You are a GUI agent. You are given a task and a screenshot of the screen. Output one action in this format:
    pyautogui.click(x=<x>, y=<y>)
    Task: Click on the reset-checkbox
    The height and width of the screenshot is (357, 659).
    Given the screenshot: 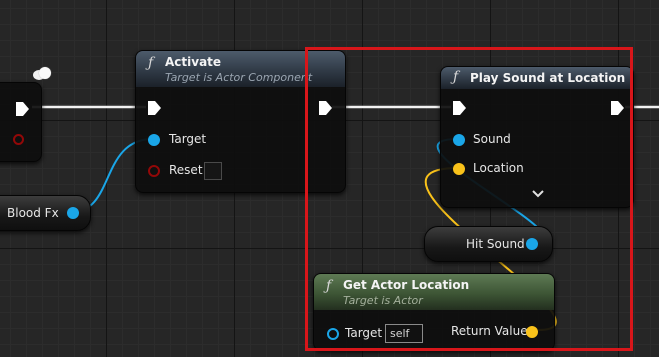 What is the action you would take?
    pyautogui.click(x=213, y=171)
    